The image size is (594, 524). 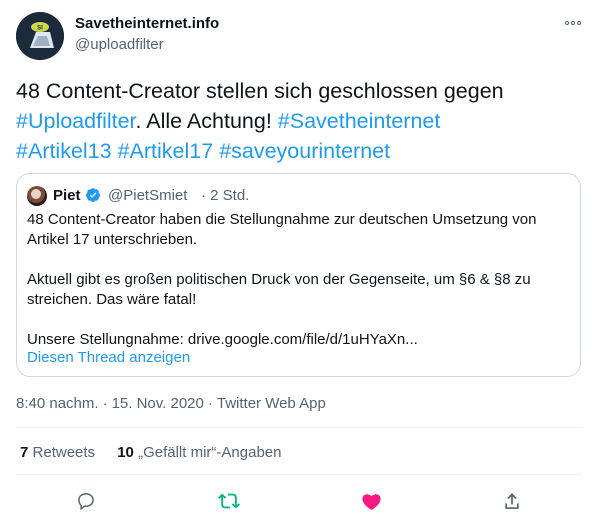 I want to click on quote-avatar, so click(x=37, y=196).